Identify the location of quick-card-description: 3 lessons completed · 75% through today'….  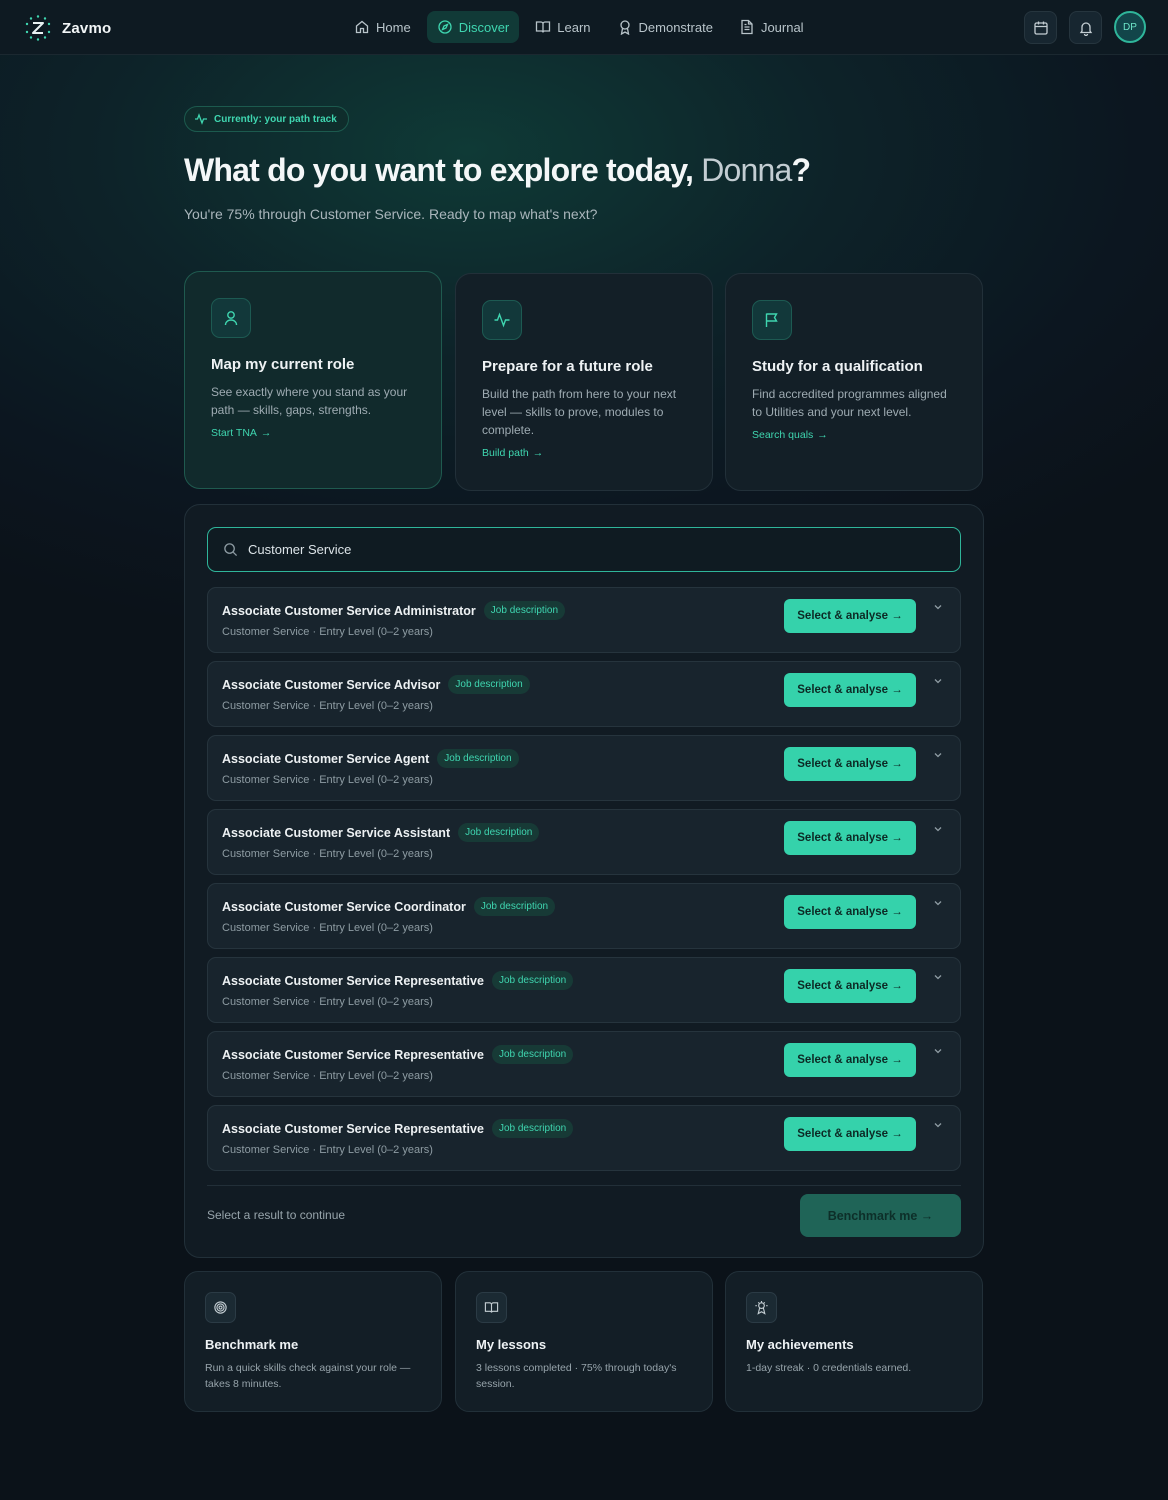
(576, 1376).